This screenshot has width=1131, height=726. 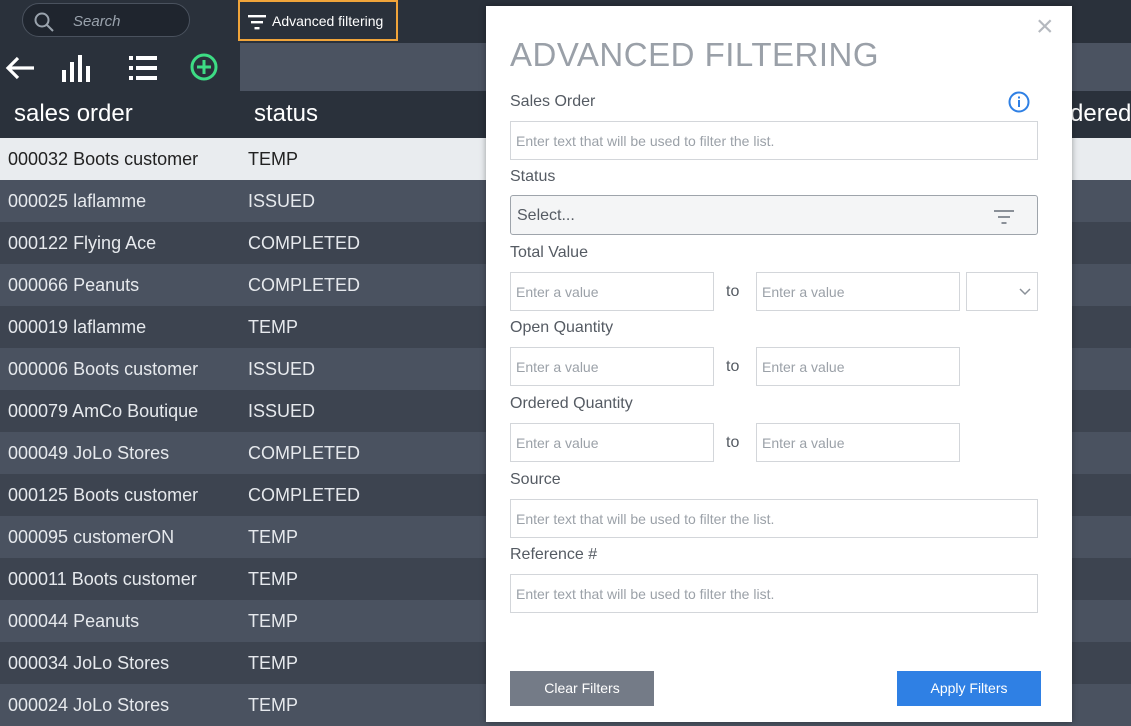 I want to click on search-input: Search, so click(x=106, y=20).